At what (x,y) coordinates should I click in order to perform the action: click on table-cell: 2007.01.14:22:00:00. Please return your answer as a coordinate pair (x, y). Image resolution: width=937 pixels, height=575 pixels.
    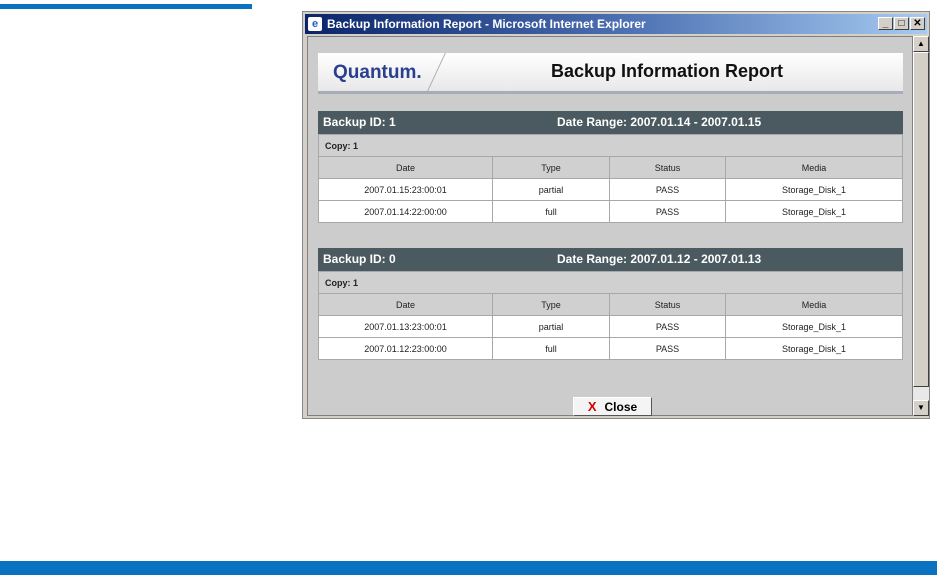
    Looking at the image, I should click on (405, 211).